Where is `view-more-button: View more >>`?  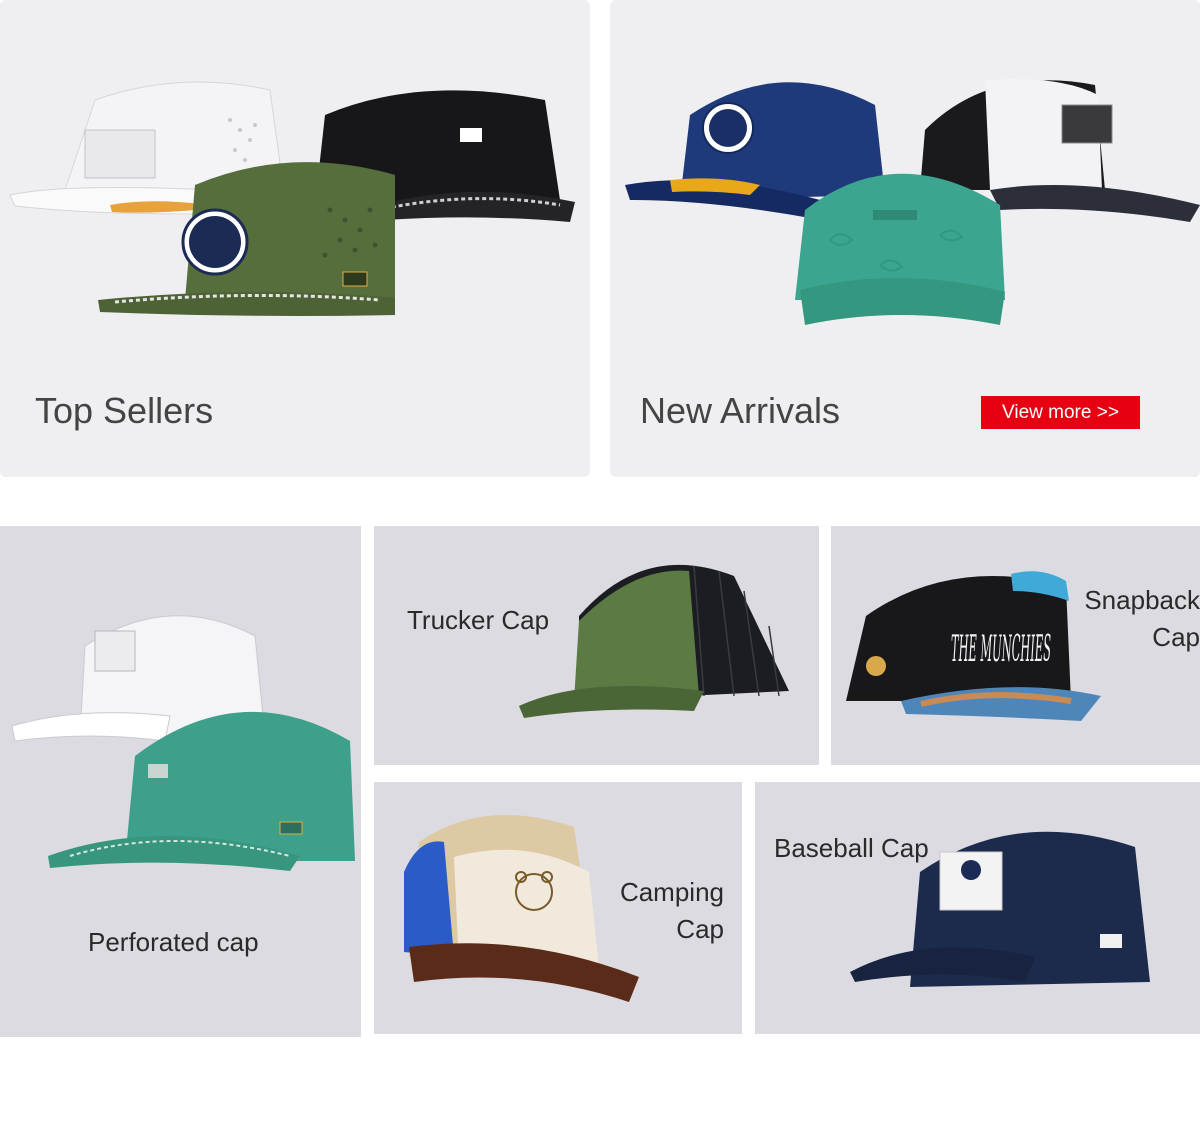 view-more-button: View more >> is located at coordinates (1060, 412).